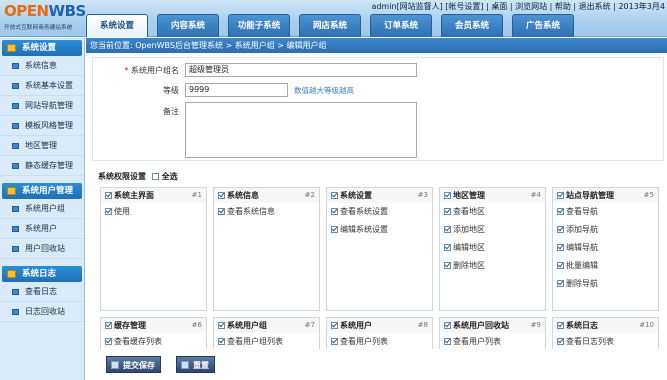  What do you see at coordinates (188, 25) in the screenshot?
I see `tab-2: 内容系统` at bounding box center [188, 25].